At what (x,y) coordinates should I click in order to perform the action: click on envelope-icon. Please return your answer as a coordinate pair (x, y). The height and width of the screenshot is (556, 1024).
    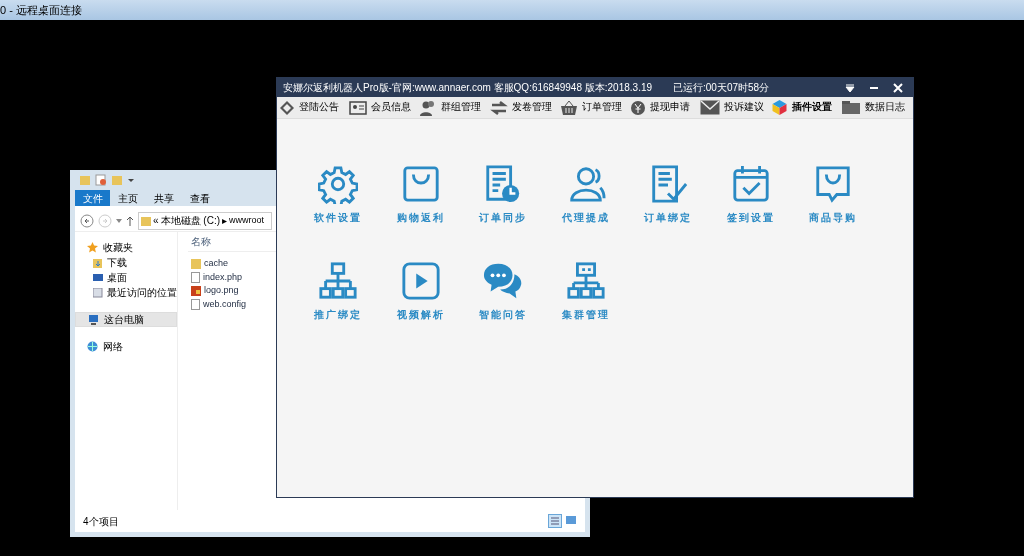
    Looking at the image, I should click on (710, 107).